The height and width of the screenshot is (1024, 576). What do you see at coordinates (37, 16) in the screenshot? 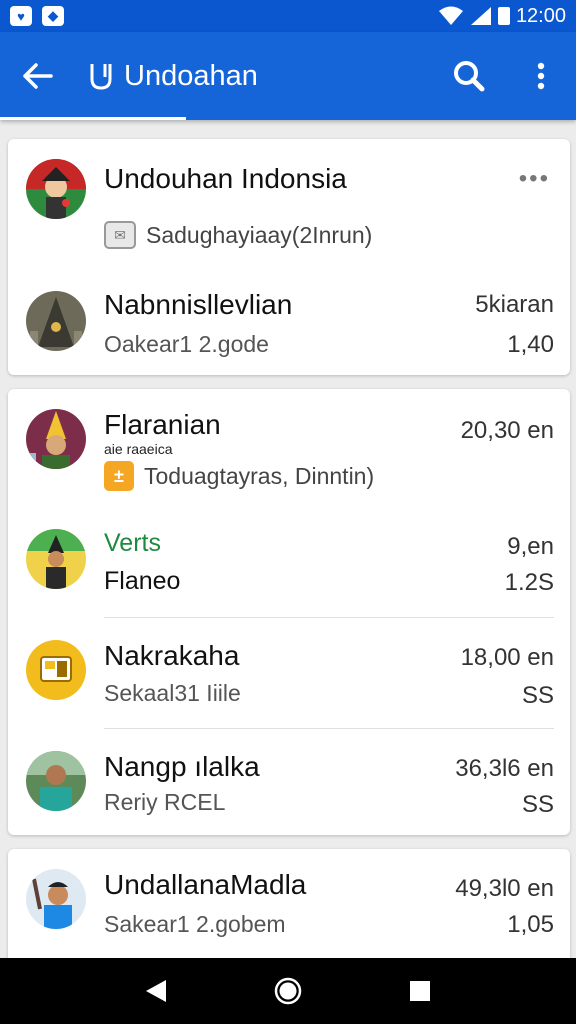
I see `notification-icons: ♥ ◆` at bounding box center [37, 16].